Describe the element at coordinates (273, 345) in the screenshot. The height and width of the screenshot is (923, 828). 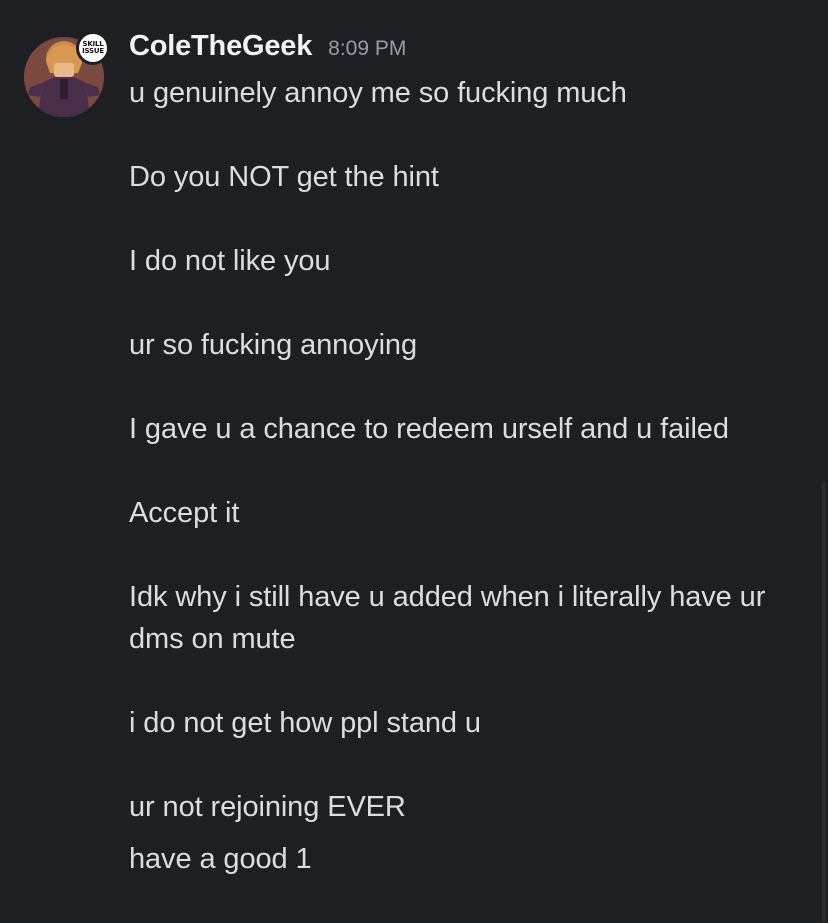
I see `message-line: ur so fucking annoying` at that location.